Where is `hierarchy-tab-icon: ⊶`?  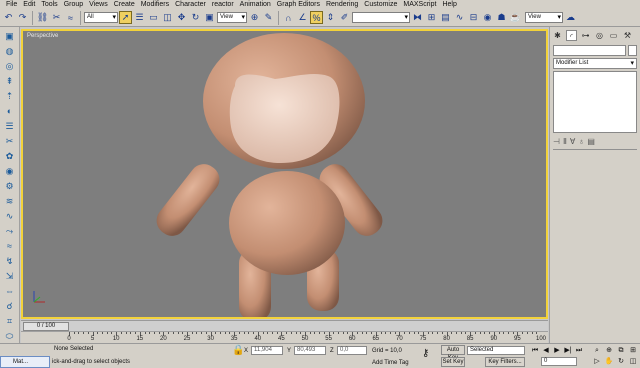 hierarchy-tab-icon: ⊶ is located at coordinates (585, 35).